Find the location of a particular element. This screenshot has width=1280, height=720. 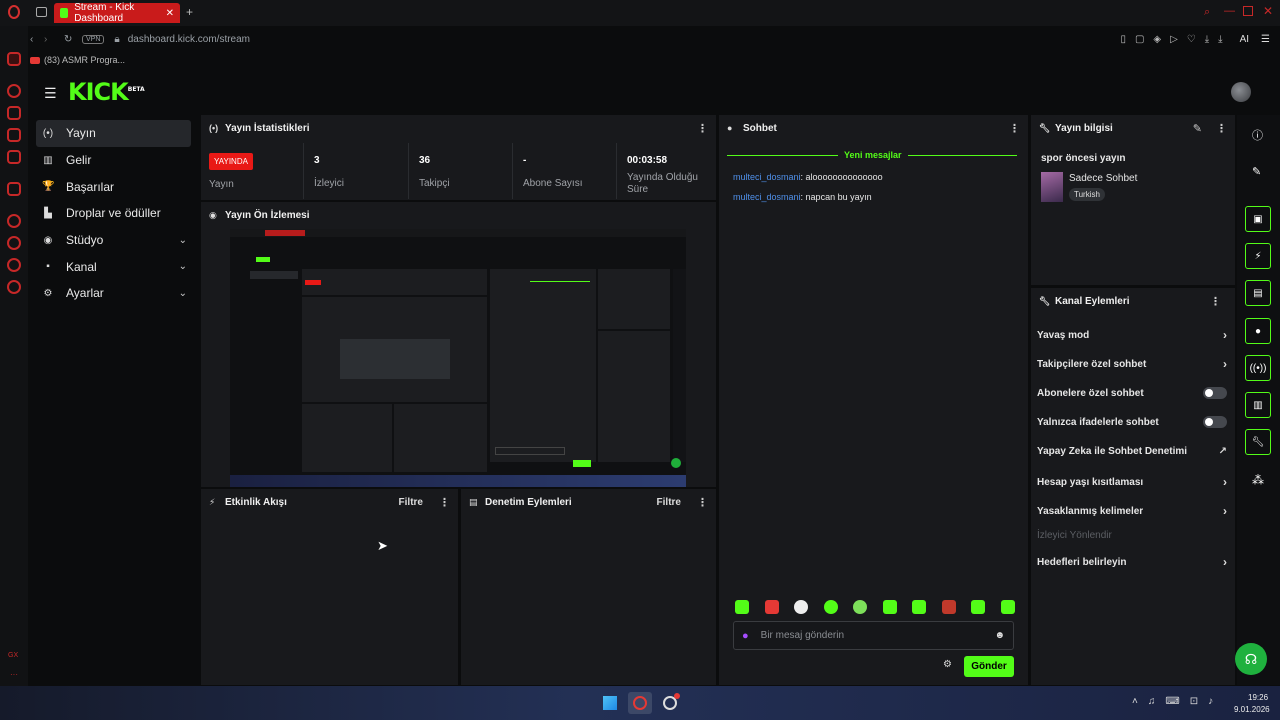

back-icon: ‹ is located at coordinates (37, 39).